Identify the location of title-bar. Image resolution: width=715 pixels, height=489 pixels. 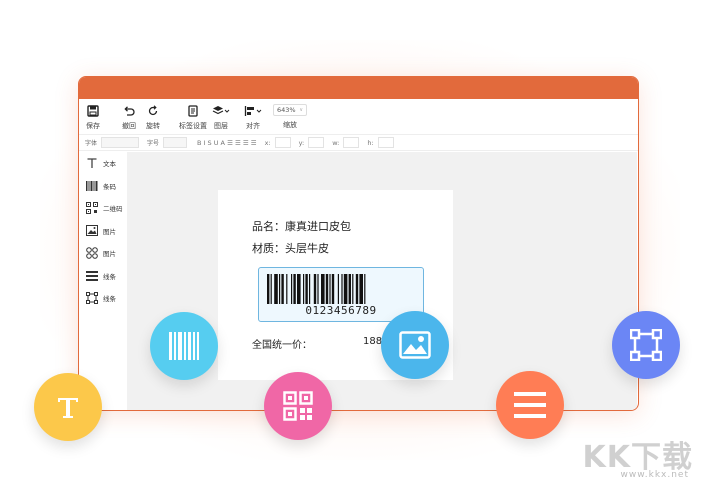
(358, 88).